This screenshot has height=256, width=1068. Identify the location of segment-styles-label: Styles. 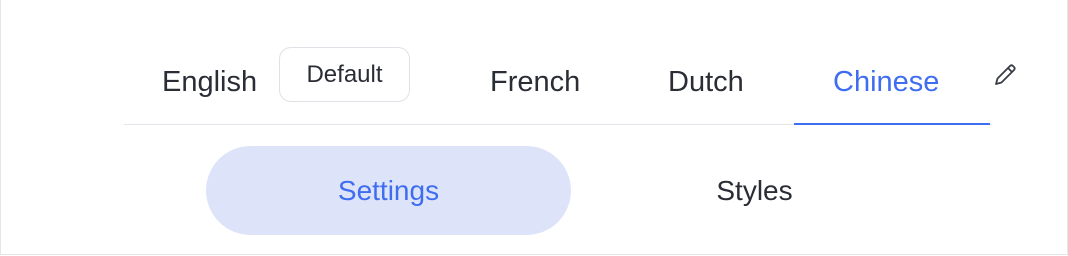
(754, 190).